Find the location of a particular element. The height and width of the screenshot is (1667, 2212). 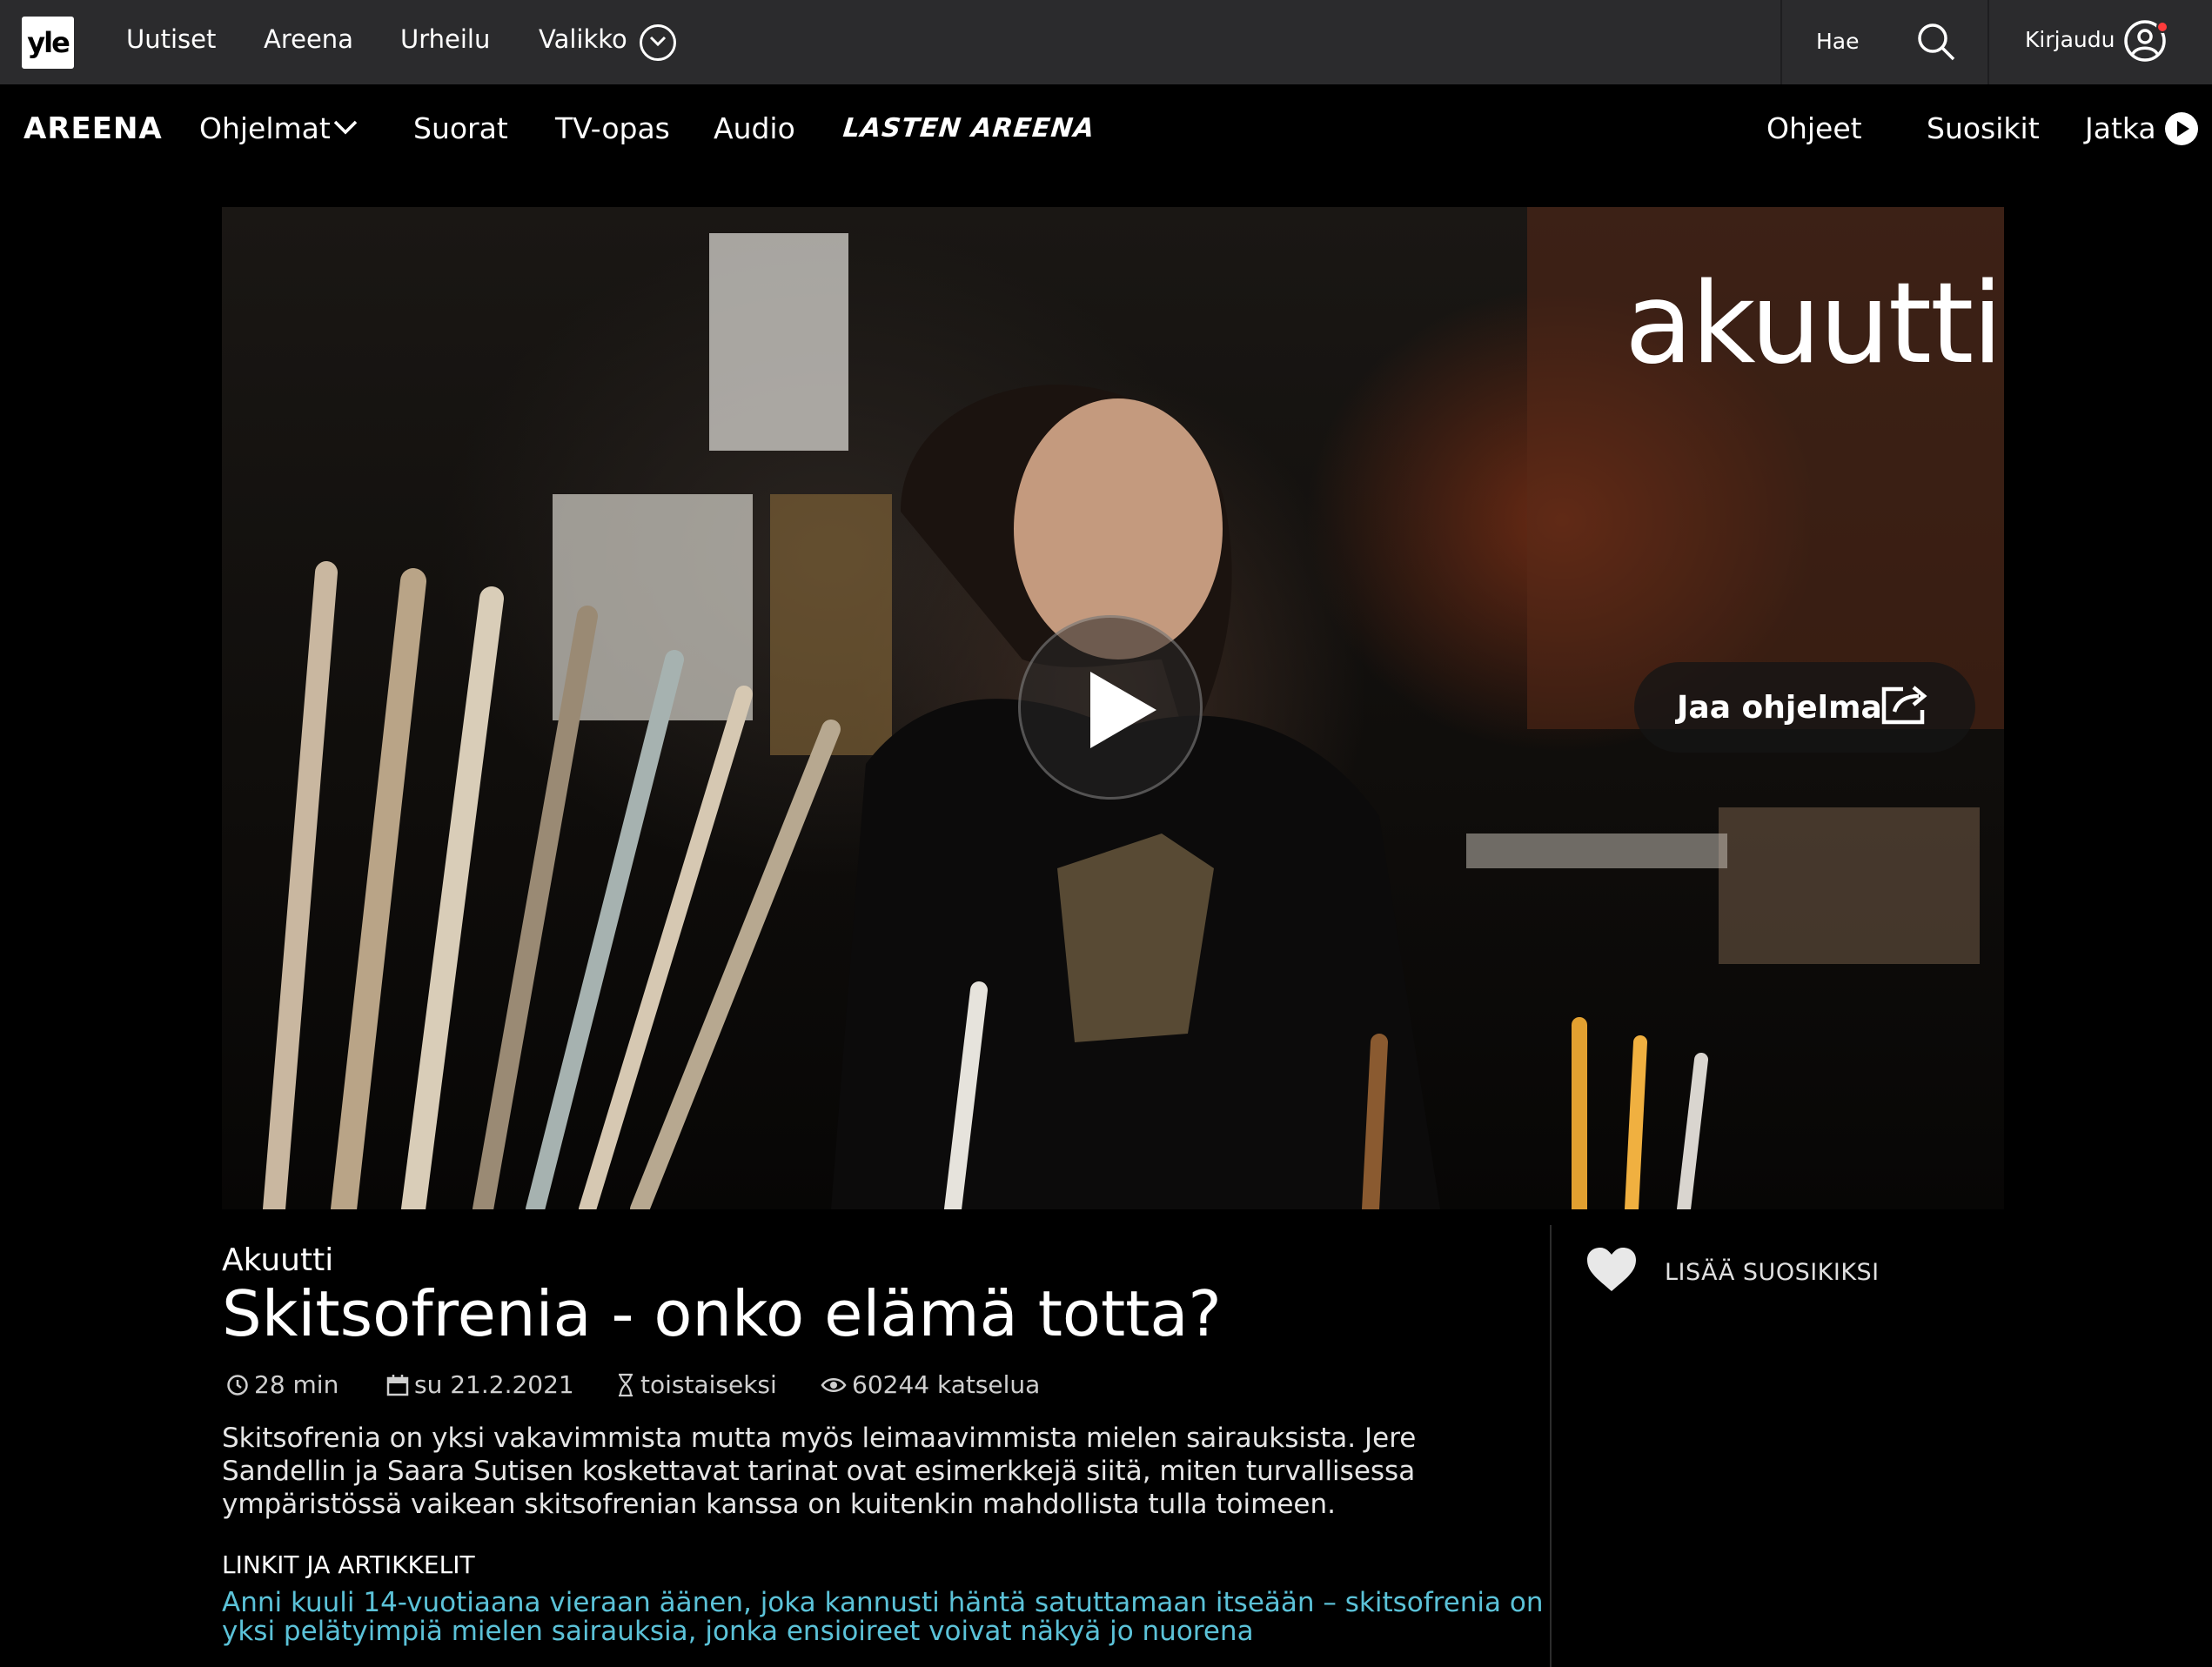

date-value: su 21.2.2021 is located at coordinates (494, 1385).